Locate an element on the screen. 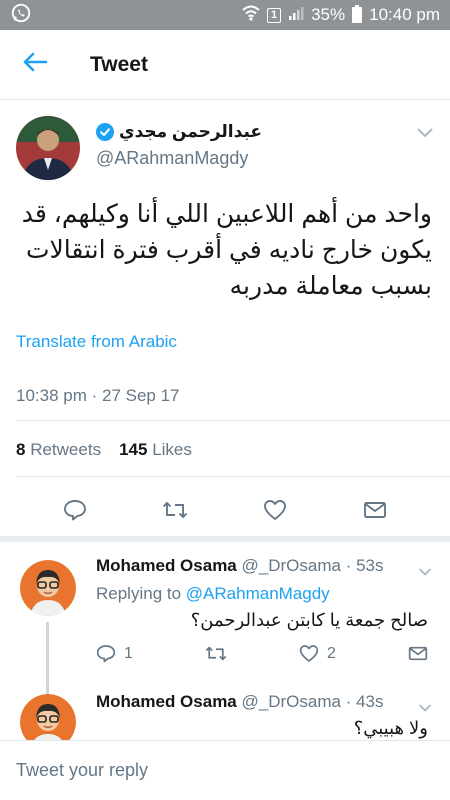  reply-reply-button: 1 is located at coordinates (114, 653).